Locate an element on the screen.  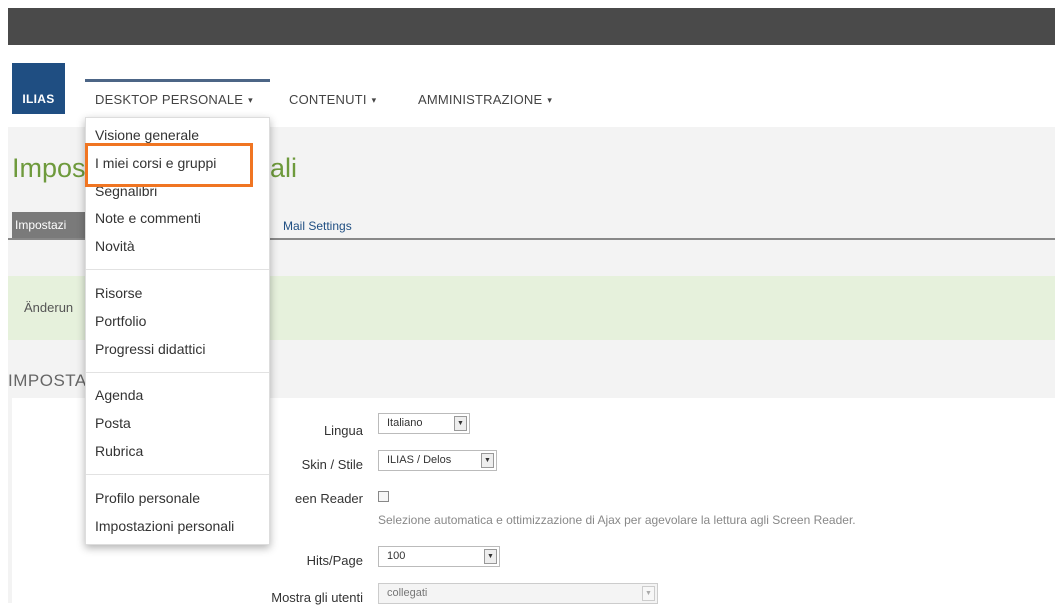
skin-select: ILIAS / Delos ▼ is located at coordinates (437, 460).